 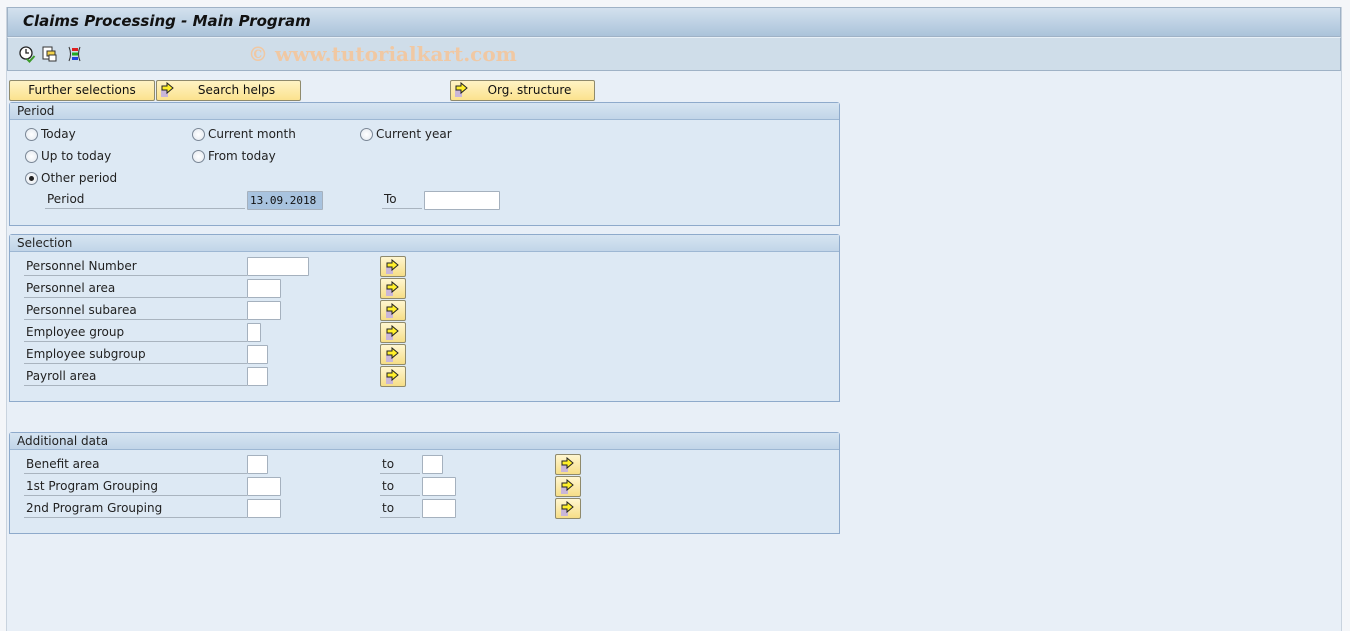 What do you see at coordinates (135, 465) in the screenshot?
I see `benefit-area-label: Benefit area` at bounding box center [135, 465].